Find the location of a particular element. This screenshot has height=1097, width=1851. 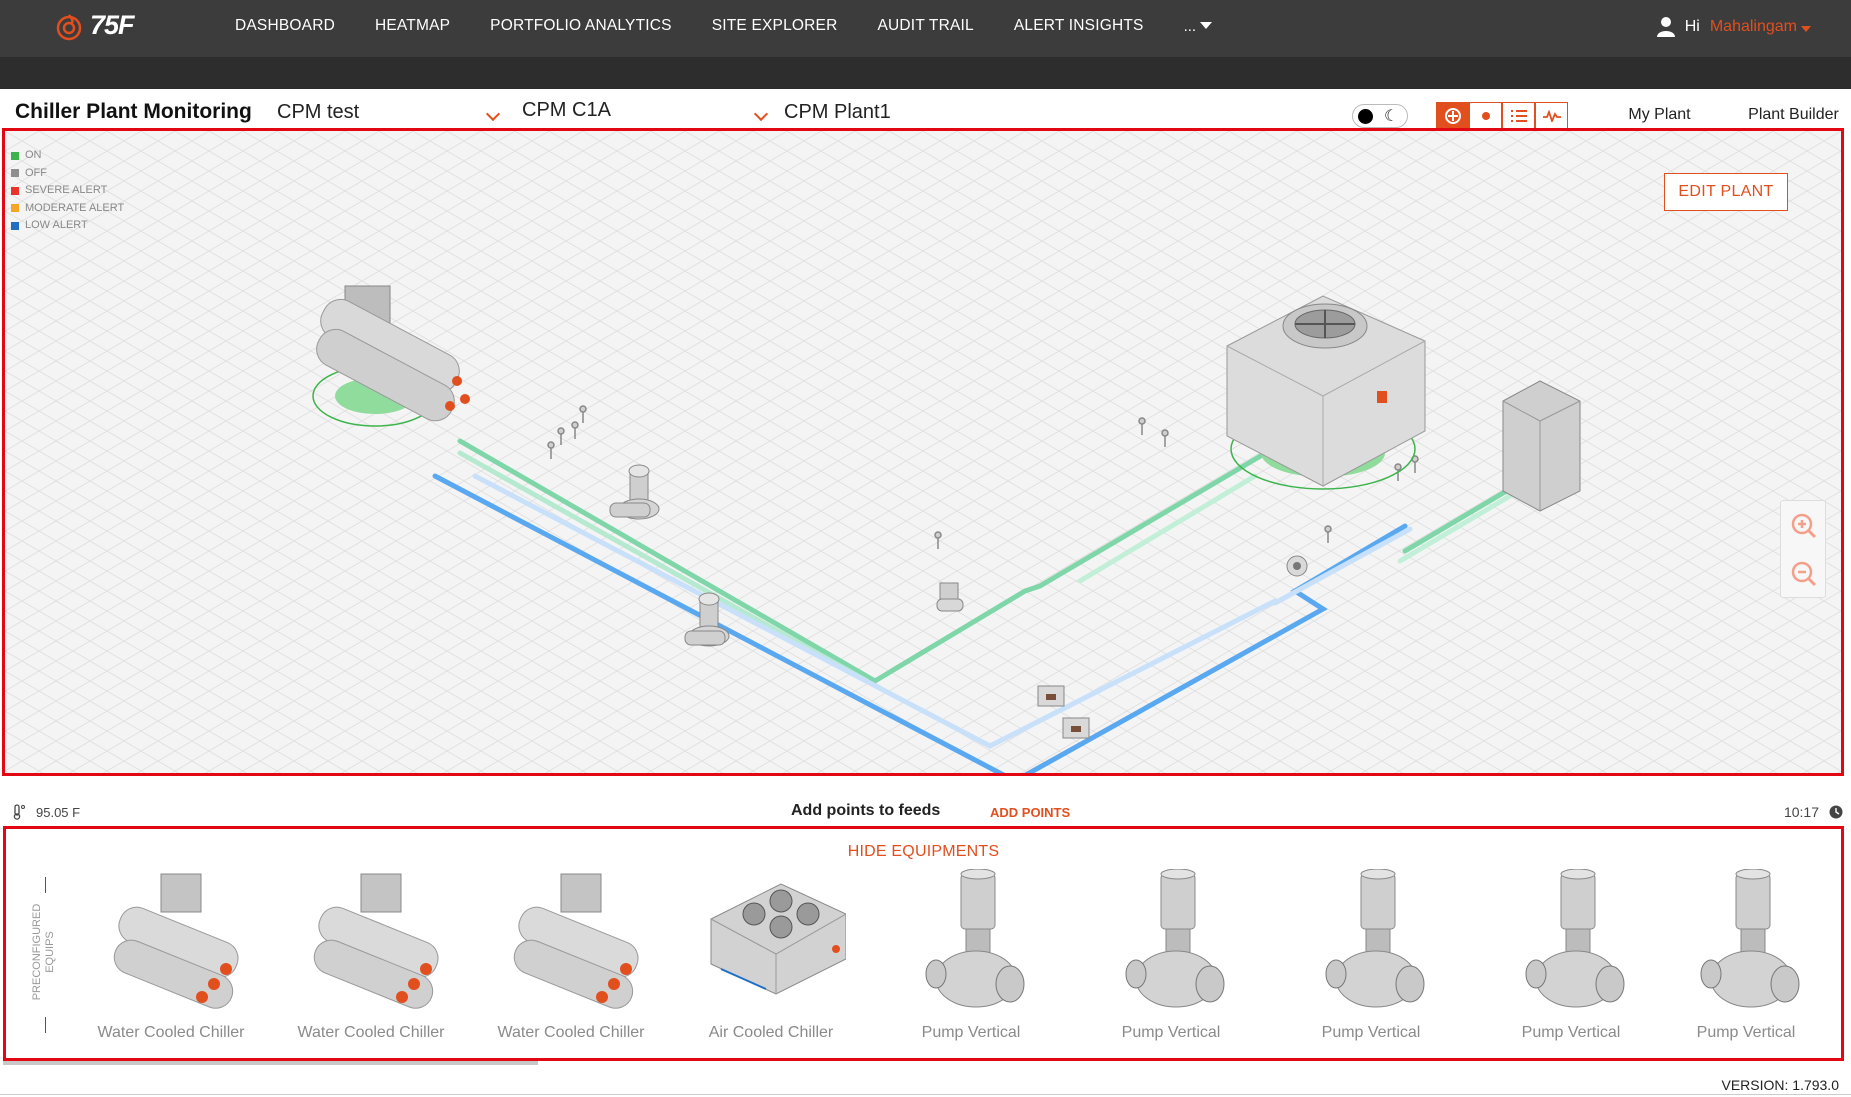

zoom-out-icon is located at coordinates (1804, 574).